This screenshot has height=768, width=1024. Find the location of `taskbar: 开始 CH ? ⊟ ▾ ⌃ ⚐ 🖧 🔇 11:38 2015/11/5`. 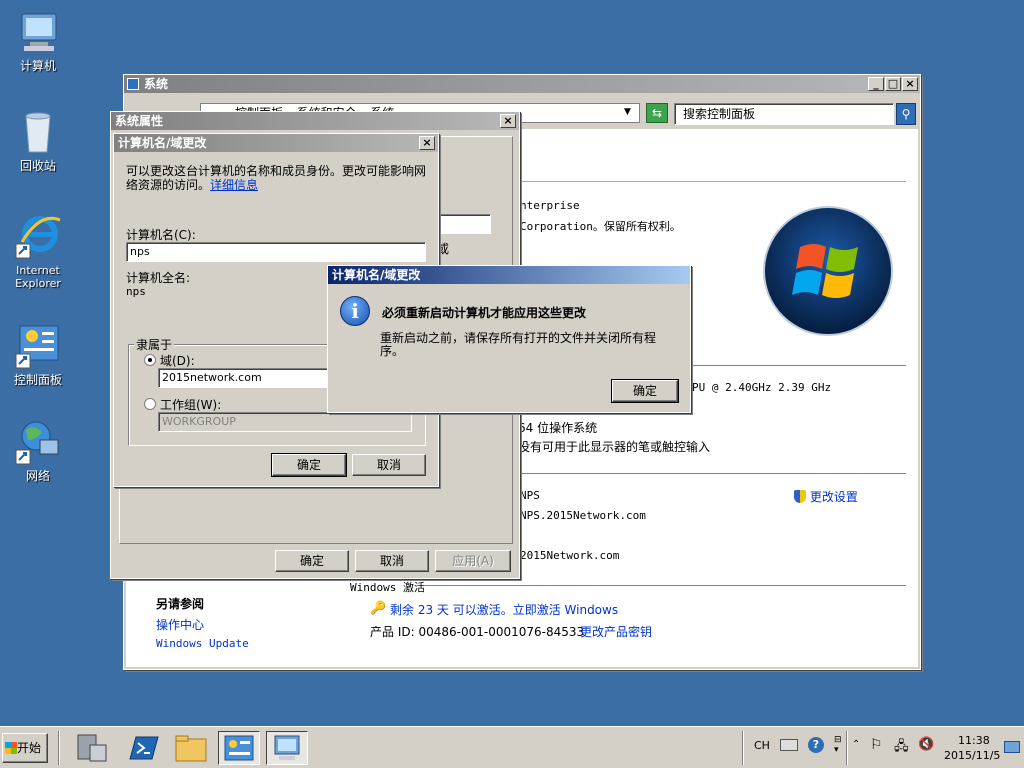

taskbar: 开始 CH ? ⊟ ▾ ⌃ ⚐ 🖧 🔇 11:38 2015/11/5 is located at coordinates (512, 747).